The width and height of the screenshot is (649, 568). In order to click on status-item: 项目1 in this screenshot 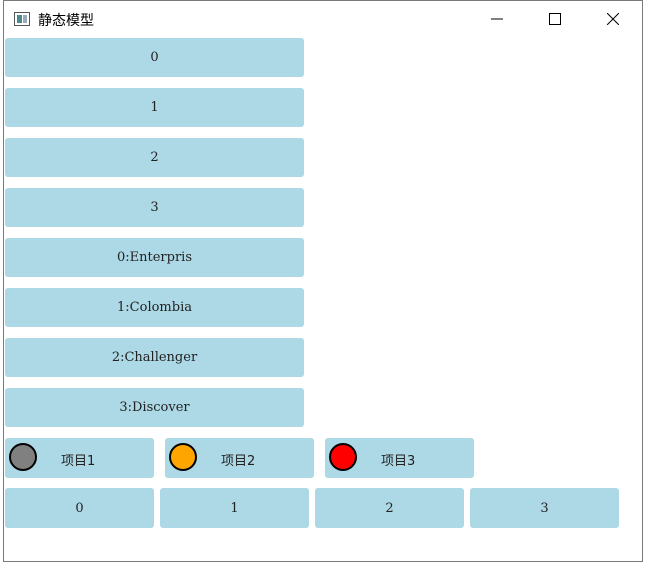, I will do `click(79, 458)`.